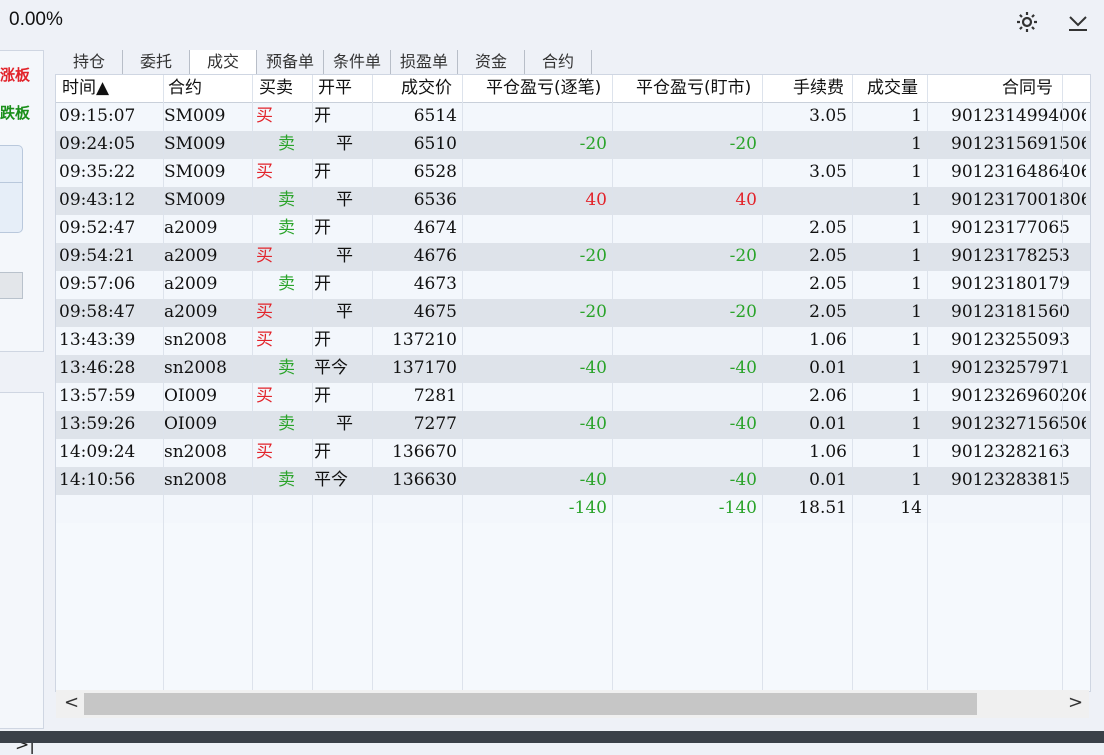 The width and height of the screenshot is (1104, 755). I want to click on left-panel: 涨板 跌板 >|, so click(25, 398).